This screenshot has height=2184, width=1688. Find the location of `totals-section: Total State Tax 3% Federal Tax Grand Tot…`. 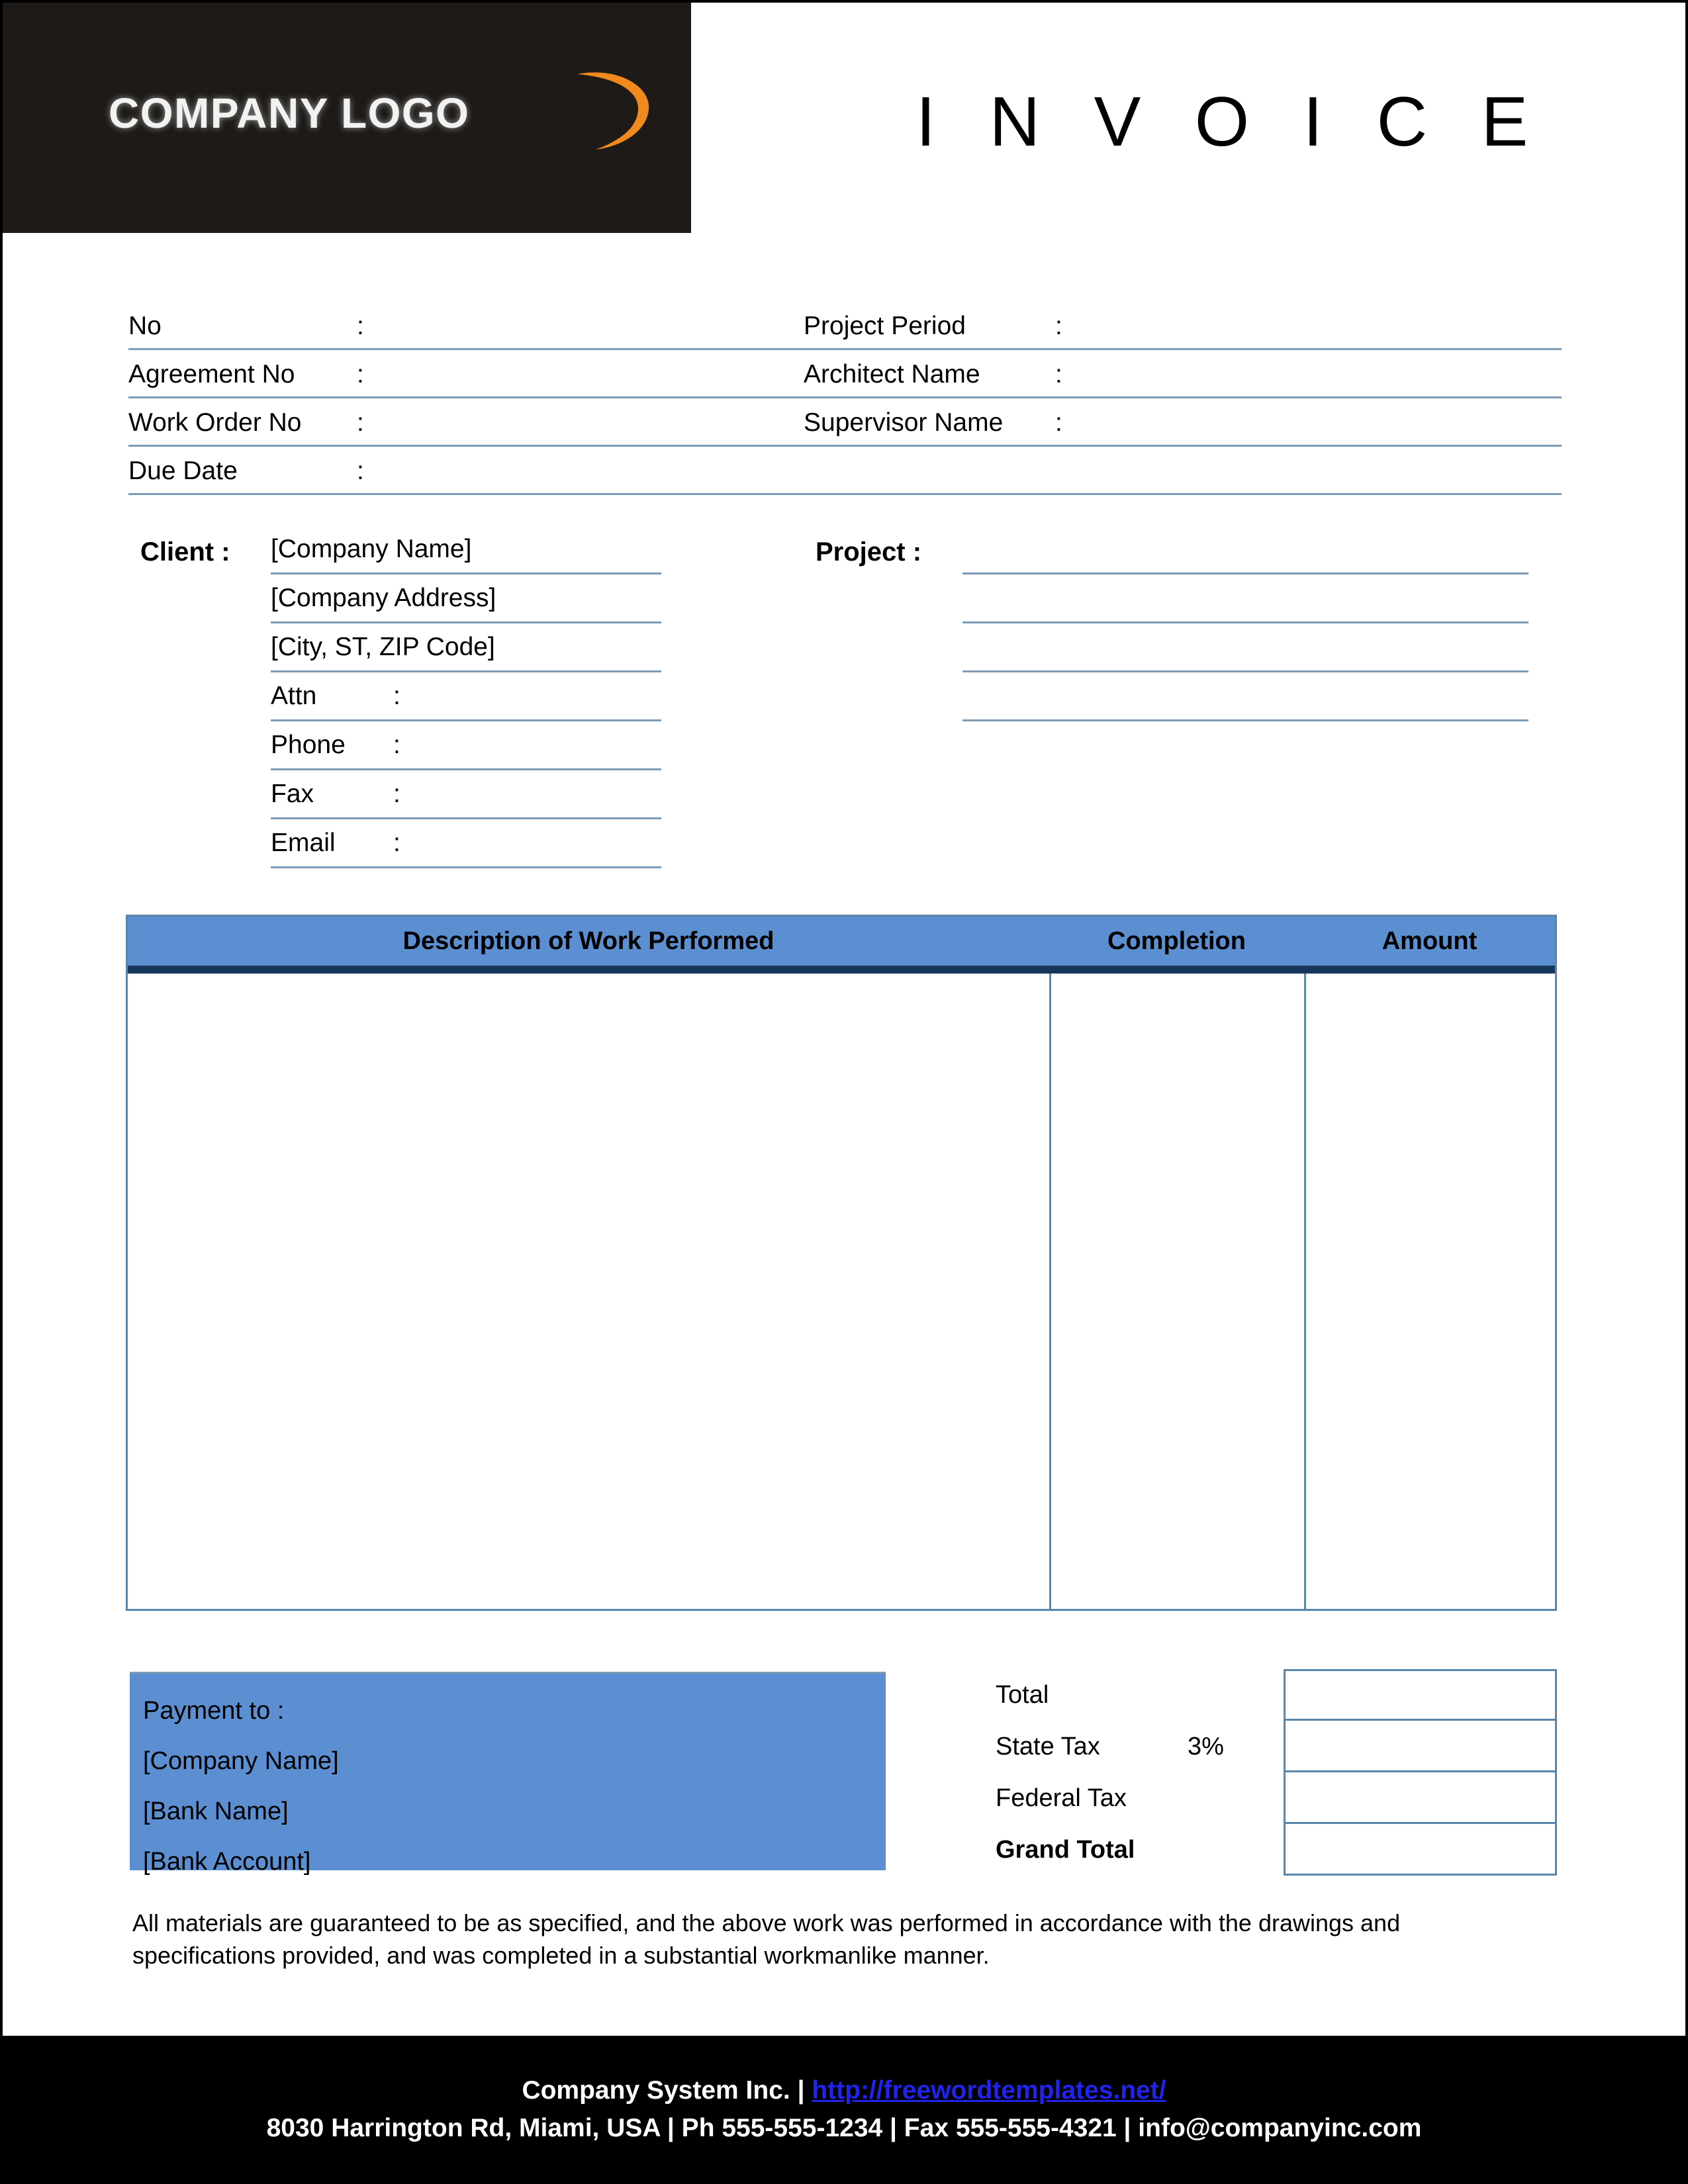

totals-section: Total State Tax 3% Federal Tax Grand Tot… is located at coordinates (1276, 1772).